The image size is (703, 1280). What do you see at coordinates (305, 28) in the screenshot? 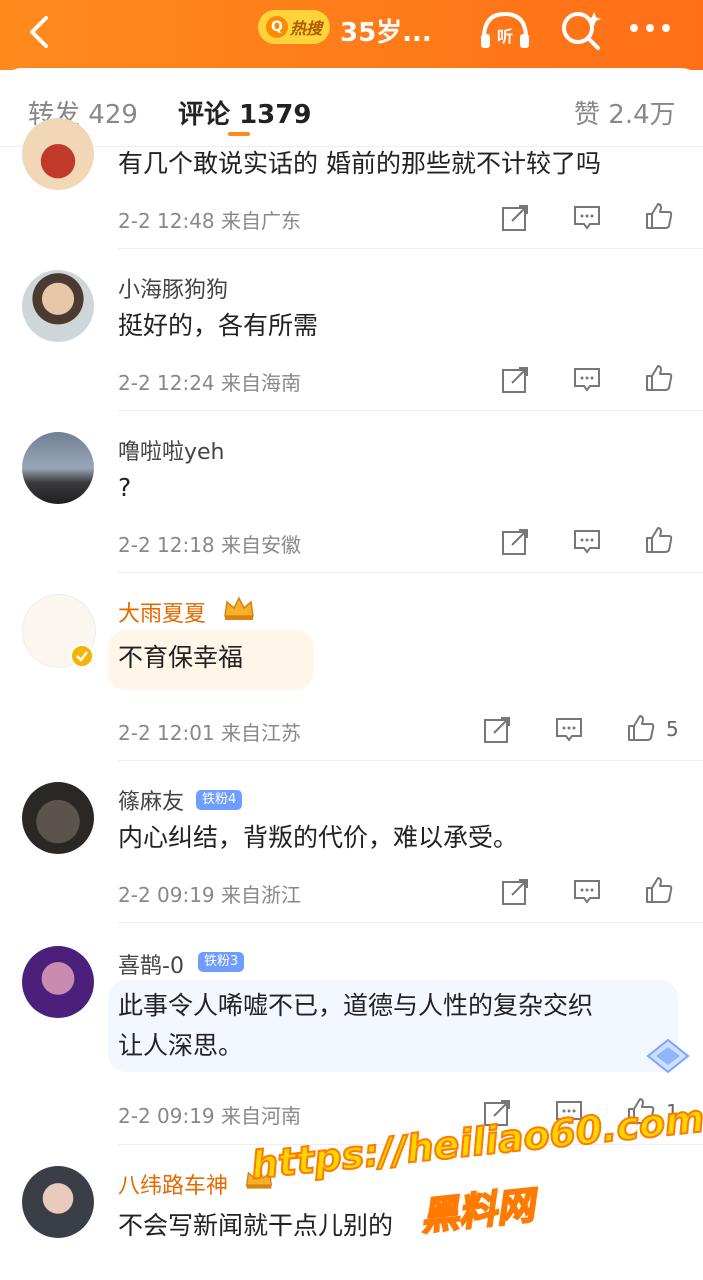
I see `hot-search-label: 热搜` at bounding box center [305, 28].